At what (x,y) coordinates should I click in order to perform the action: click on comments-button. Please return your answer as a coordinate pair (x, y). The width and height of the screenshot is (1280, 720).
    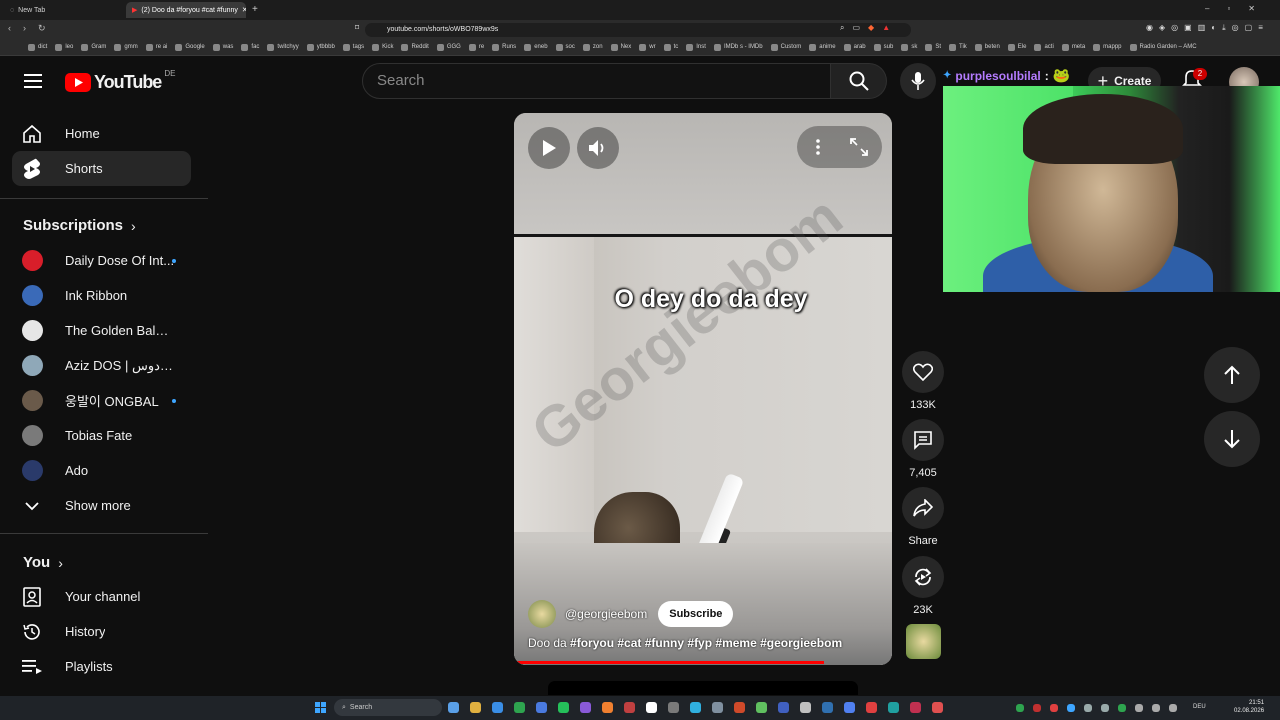
    Looking at the image, I should click on (923, 440).